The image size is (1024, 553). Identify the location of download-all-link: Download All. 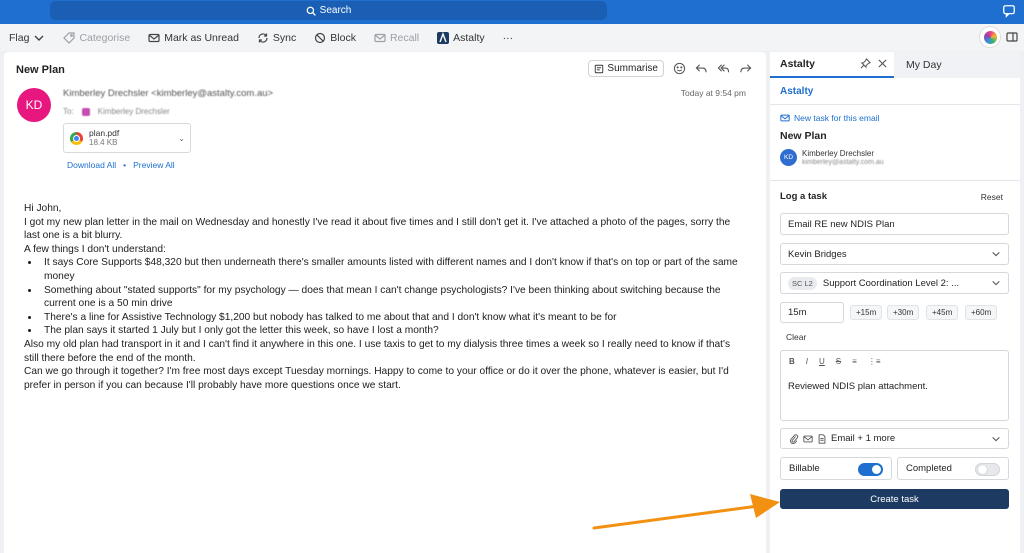
(91, 165).